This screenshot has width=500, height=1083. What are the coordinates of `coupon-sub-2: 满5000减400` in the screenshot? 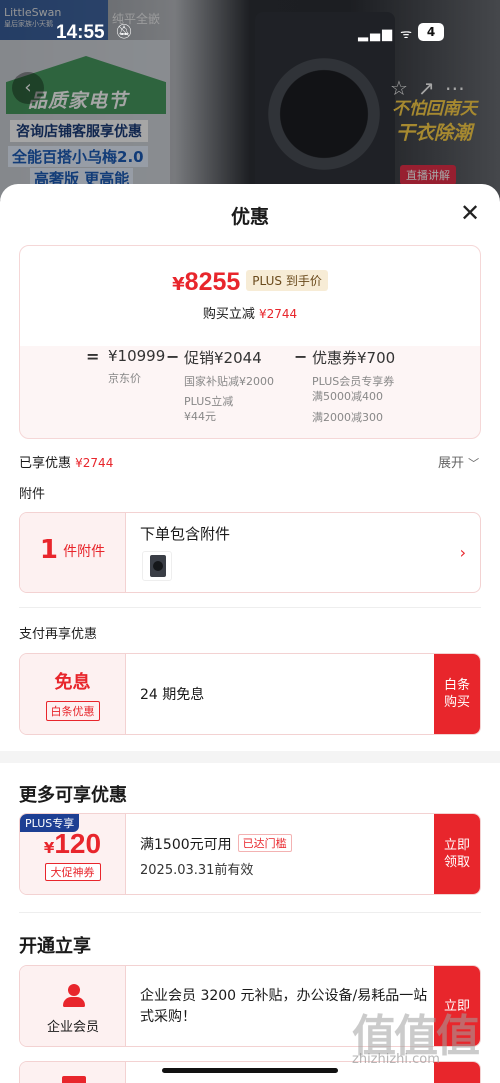 It's located at (347, 396).